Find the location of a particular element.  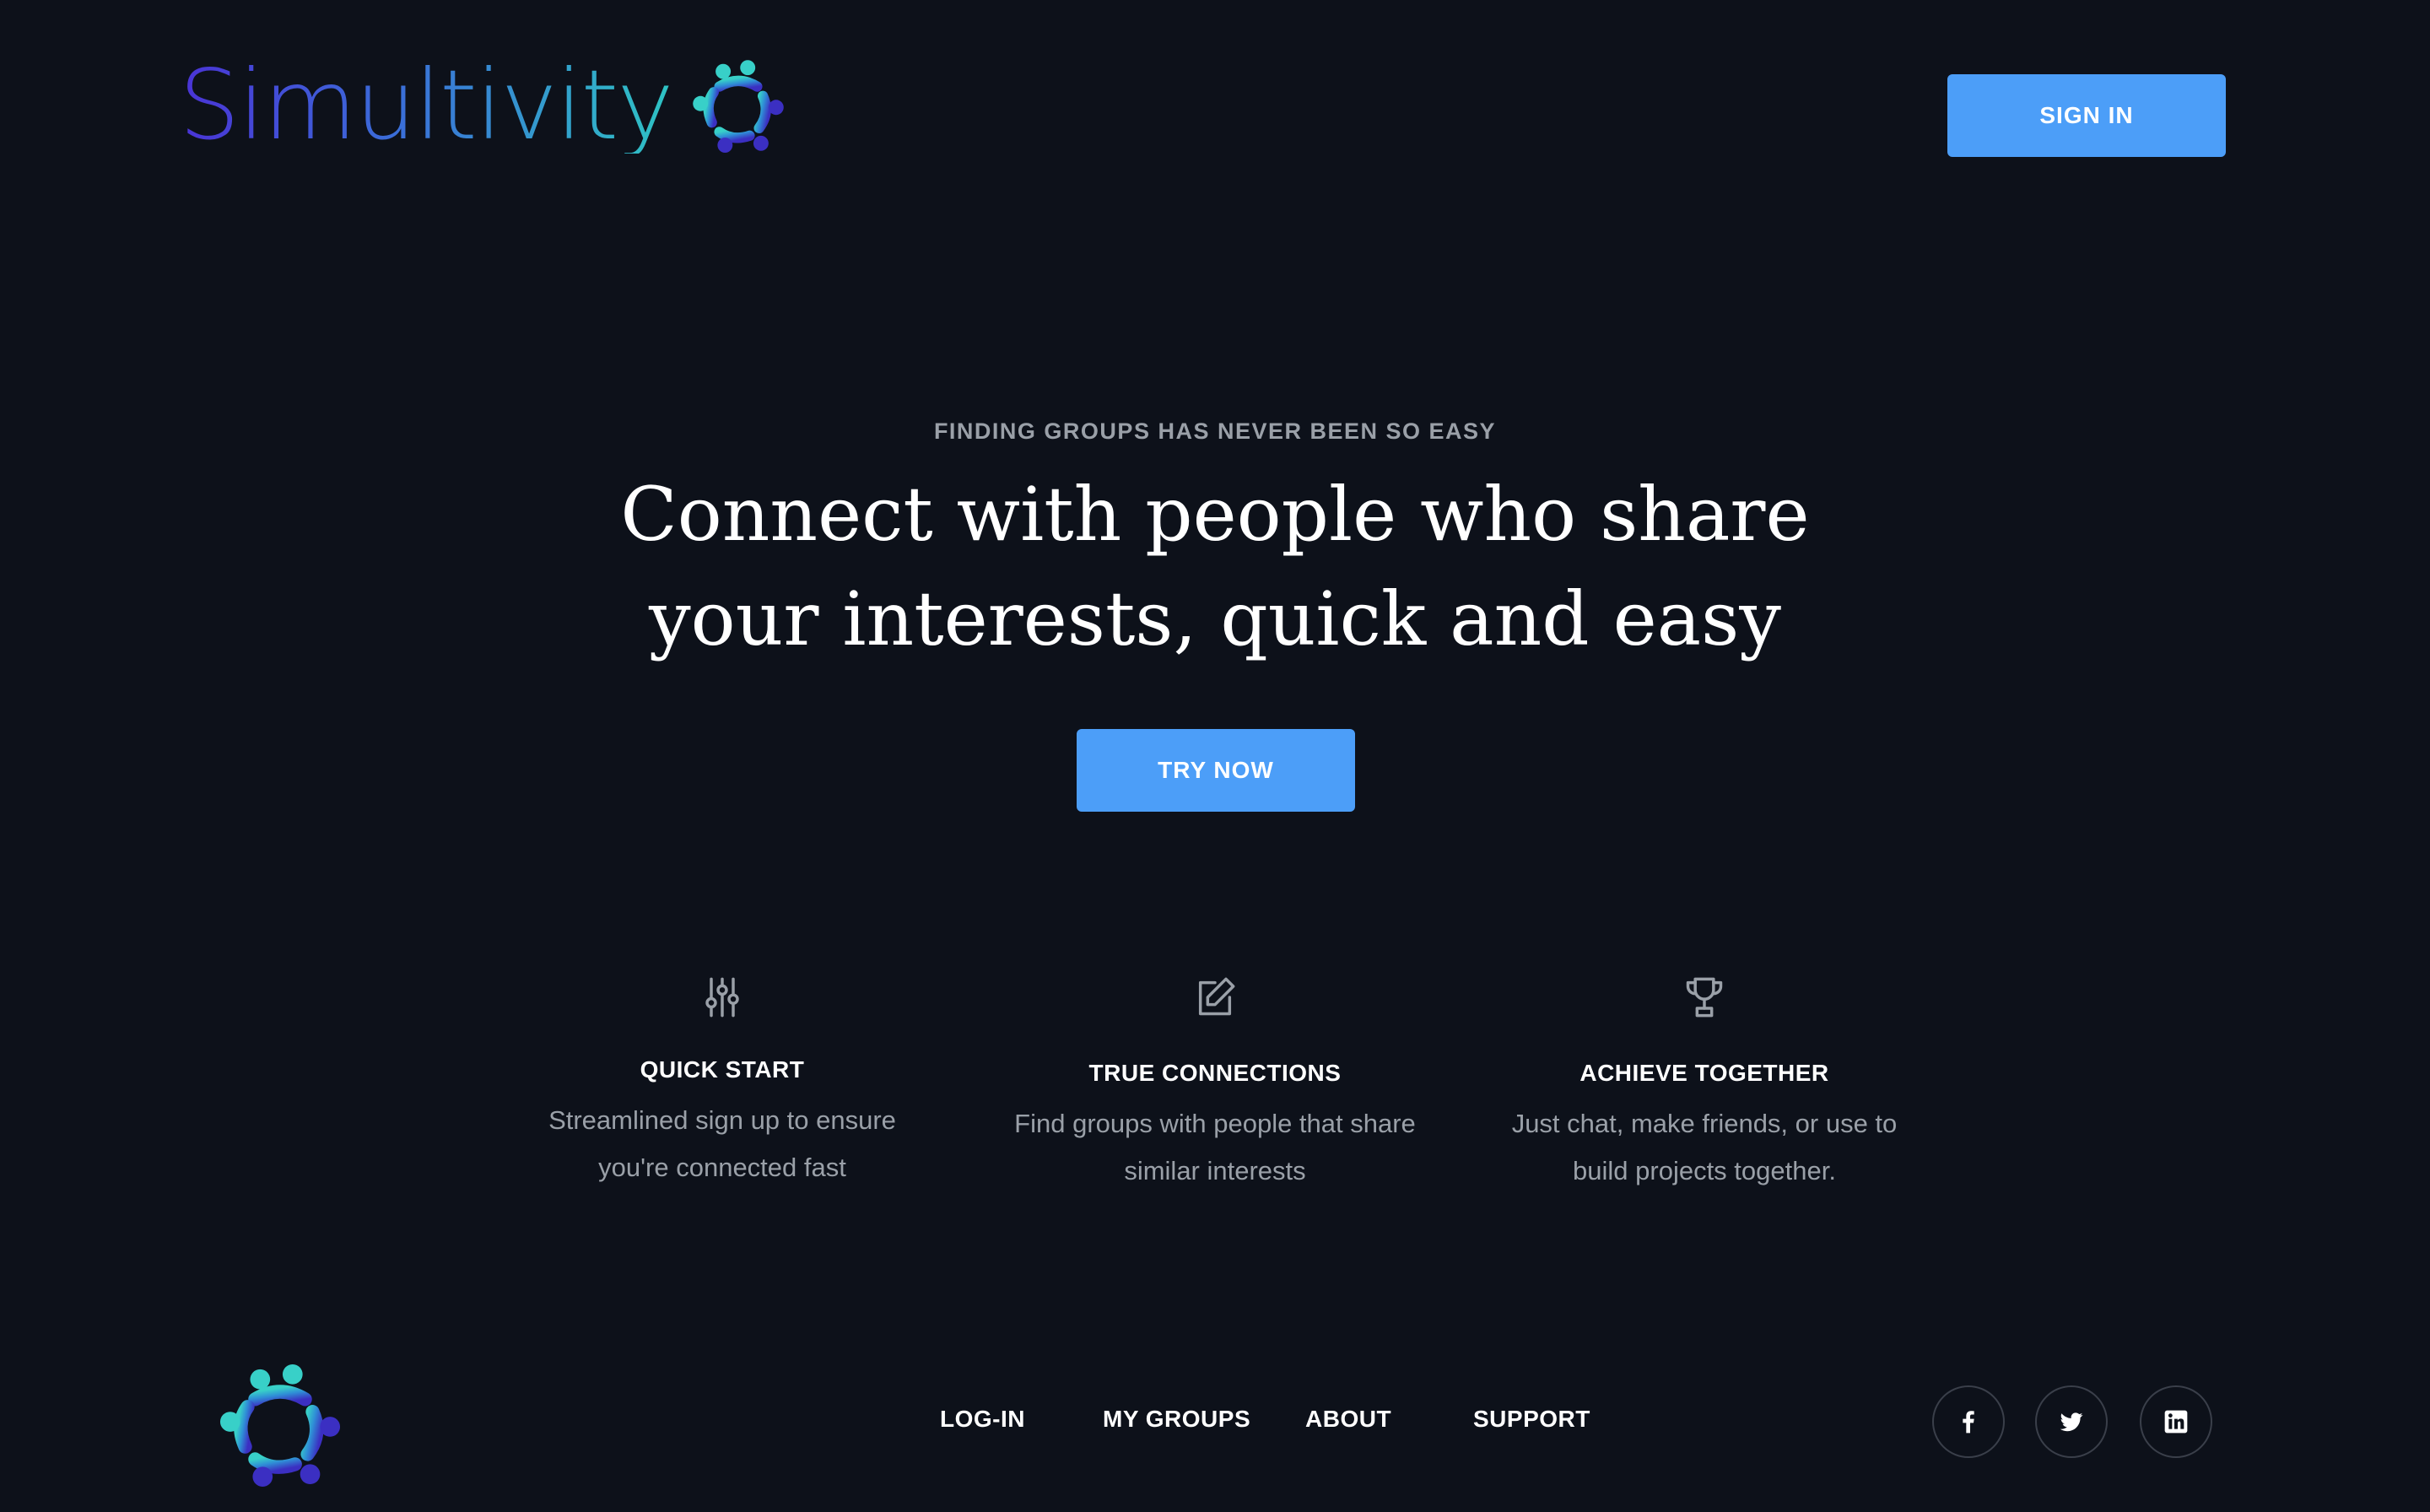

hero-title-line-1: Connect with people who share is located at coordinates (1215, 514).